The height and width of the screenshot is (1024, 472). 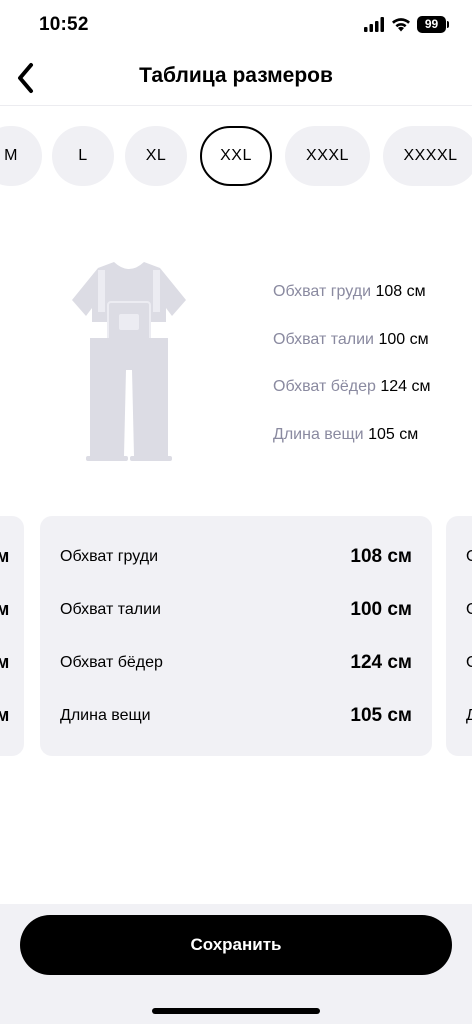 What do you see at coordinates (374, 24) in the screenshot?
I see `cellular-signal-icon` at bounding box center [374, 24].